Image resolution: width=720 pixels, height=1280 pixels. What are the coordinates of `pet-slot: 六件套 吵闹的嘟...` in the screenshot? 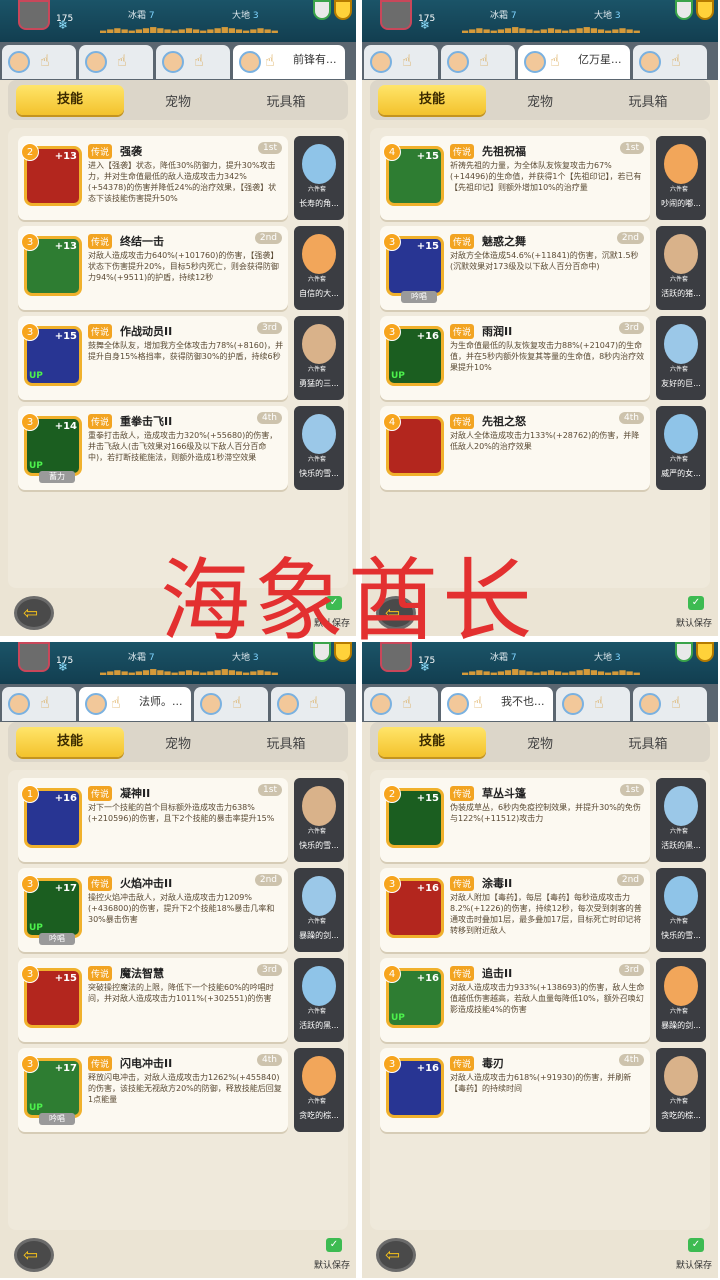 It's located at (681, 178).